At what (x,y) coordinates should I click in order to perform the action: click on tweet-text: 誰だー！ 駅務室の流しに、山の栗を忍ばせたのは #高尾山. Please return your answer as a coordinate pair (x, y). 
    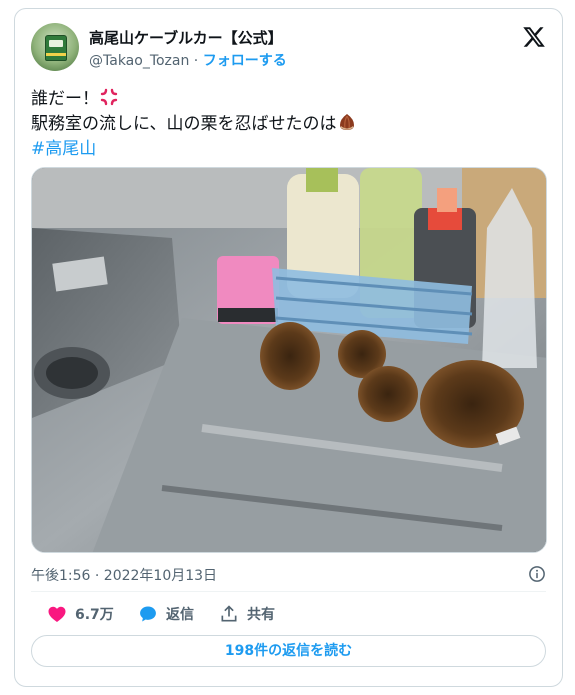
    Looking at the image, I should click on (288, 124).